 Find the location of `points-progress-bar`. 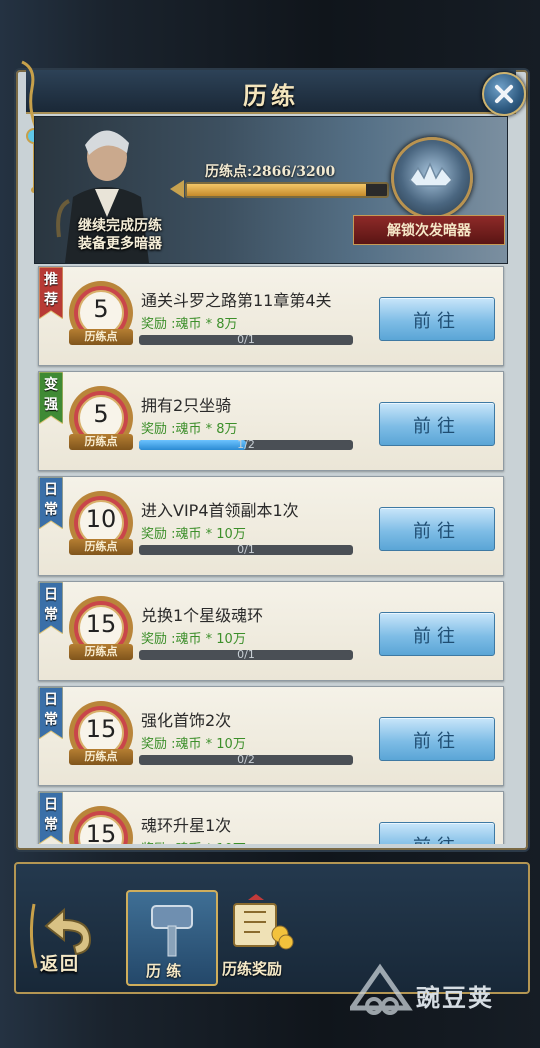

points-progress-bar is located at coordinates (287, 190).